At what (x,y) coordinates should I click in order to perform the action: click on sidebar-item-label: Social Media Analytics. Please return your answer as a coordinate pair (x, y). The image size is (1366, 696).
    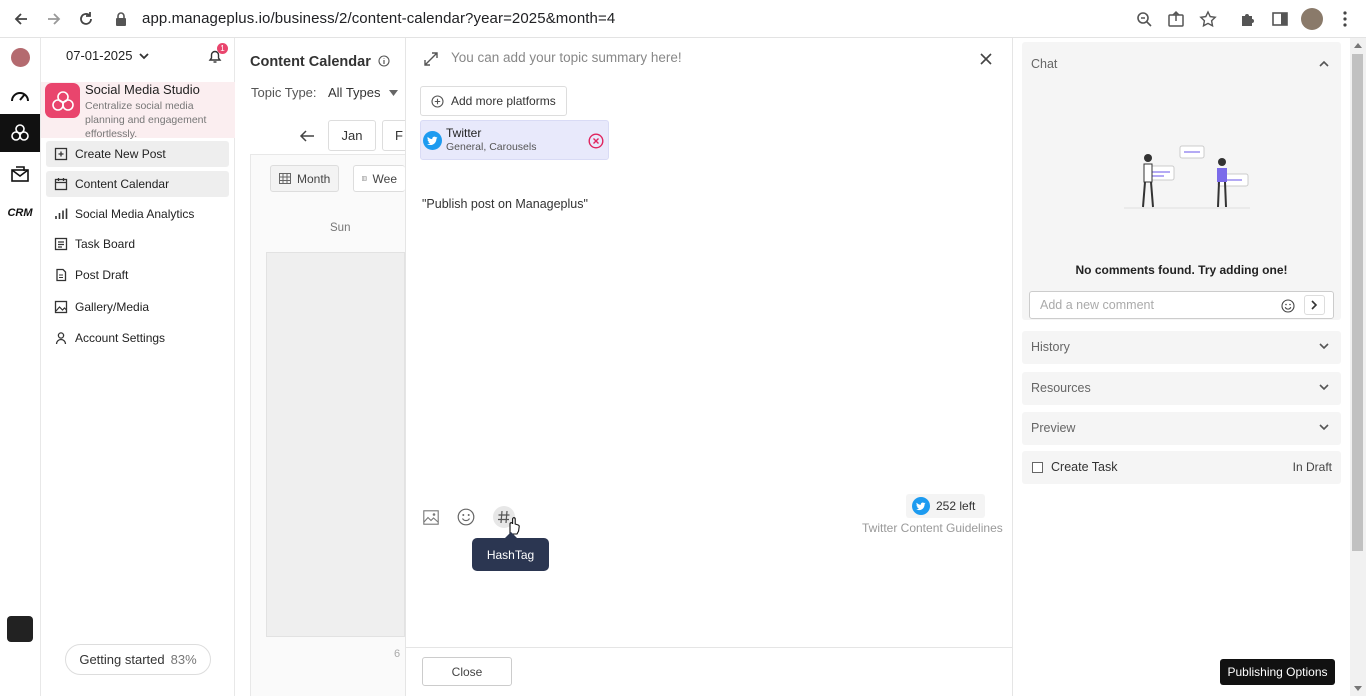
    Looking at the image, I should click on (135, 214).